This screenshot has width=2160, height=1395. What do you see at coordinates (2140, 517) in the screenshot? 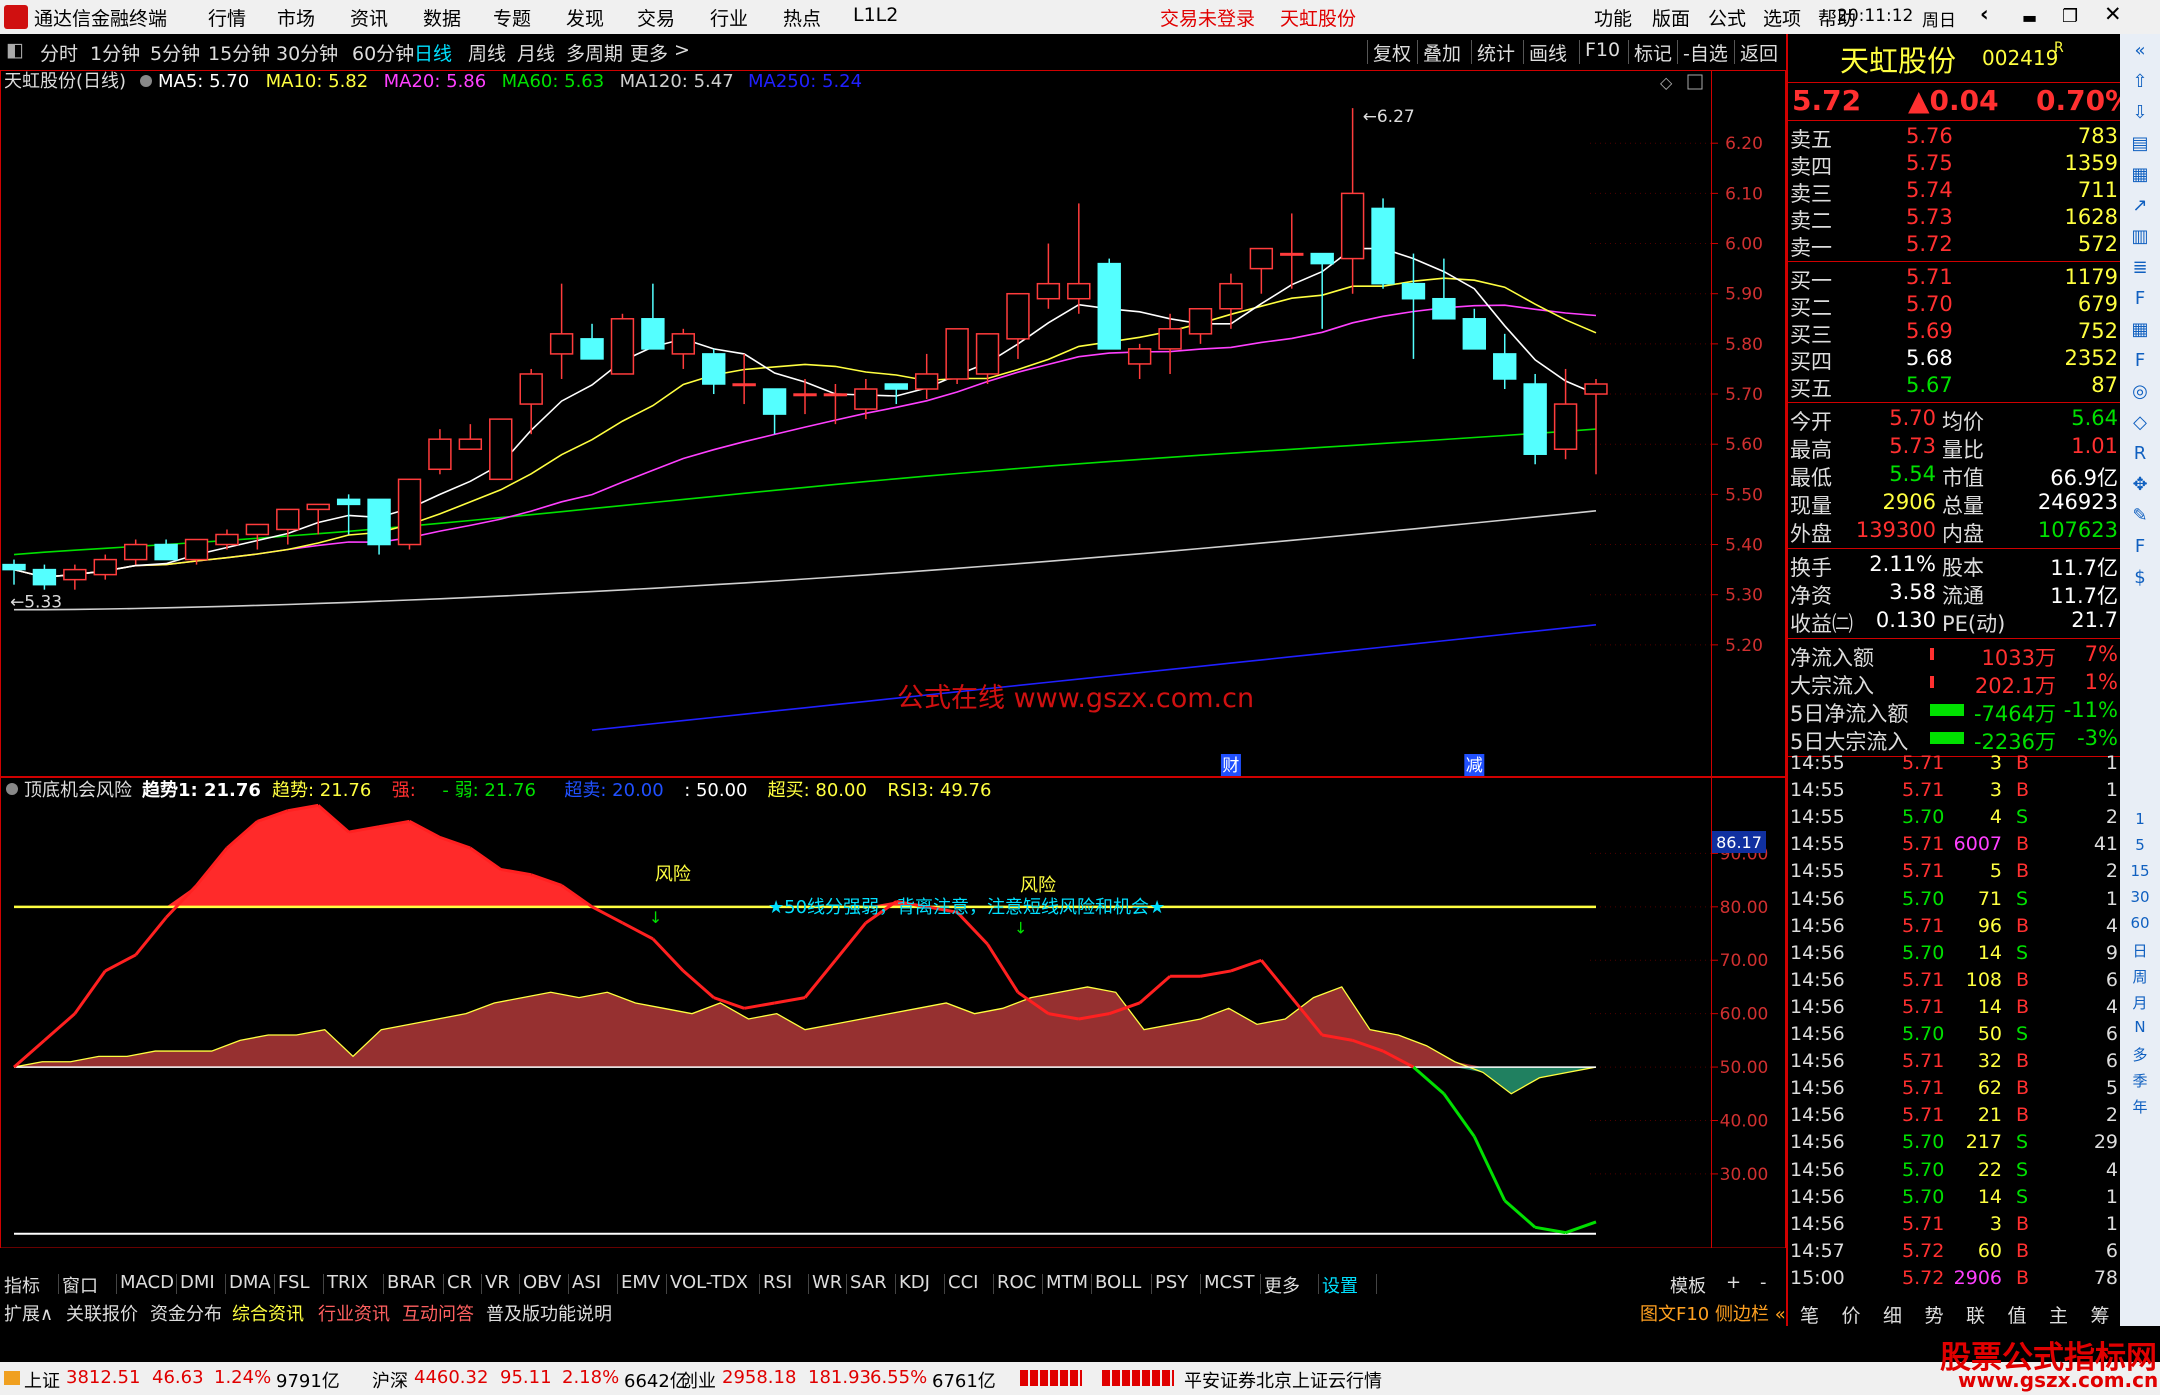
I see `pen-icon: ✎` at bounding box center [2140, 517].